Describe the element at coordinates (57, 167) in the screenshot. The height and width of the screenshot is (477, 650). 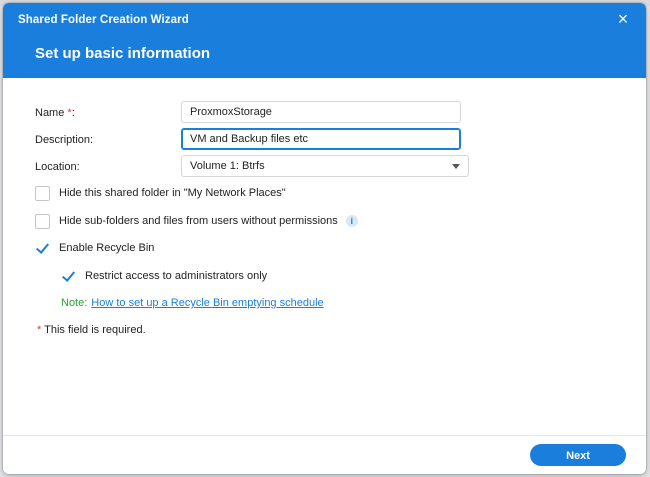
I see `location-label: Location:` at that location.